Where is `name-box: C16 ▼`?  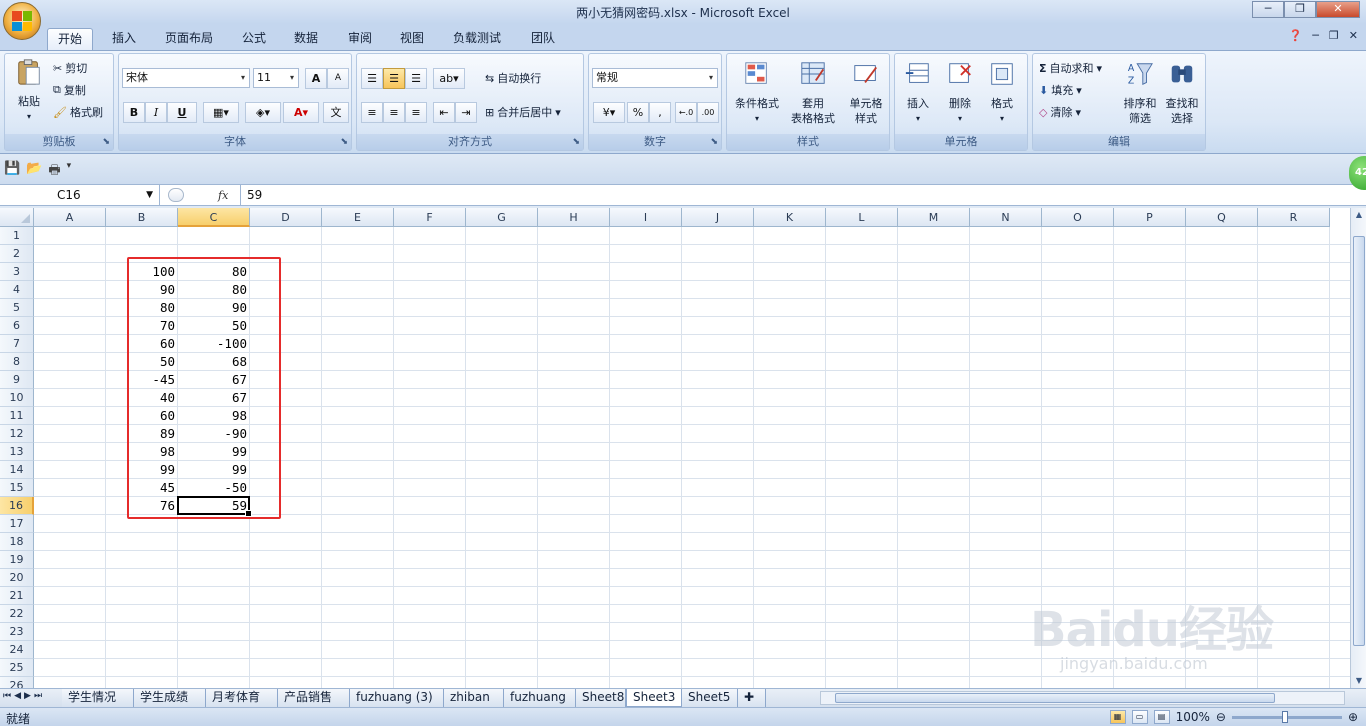
name-box: C16 ▼ is located at coordinates (80, 195).